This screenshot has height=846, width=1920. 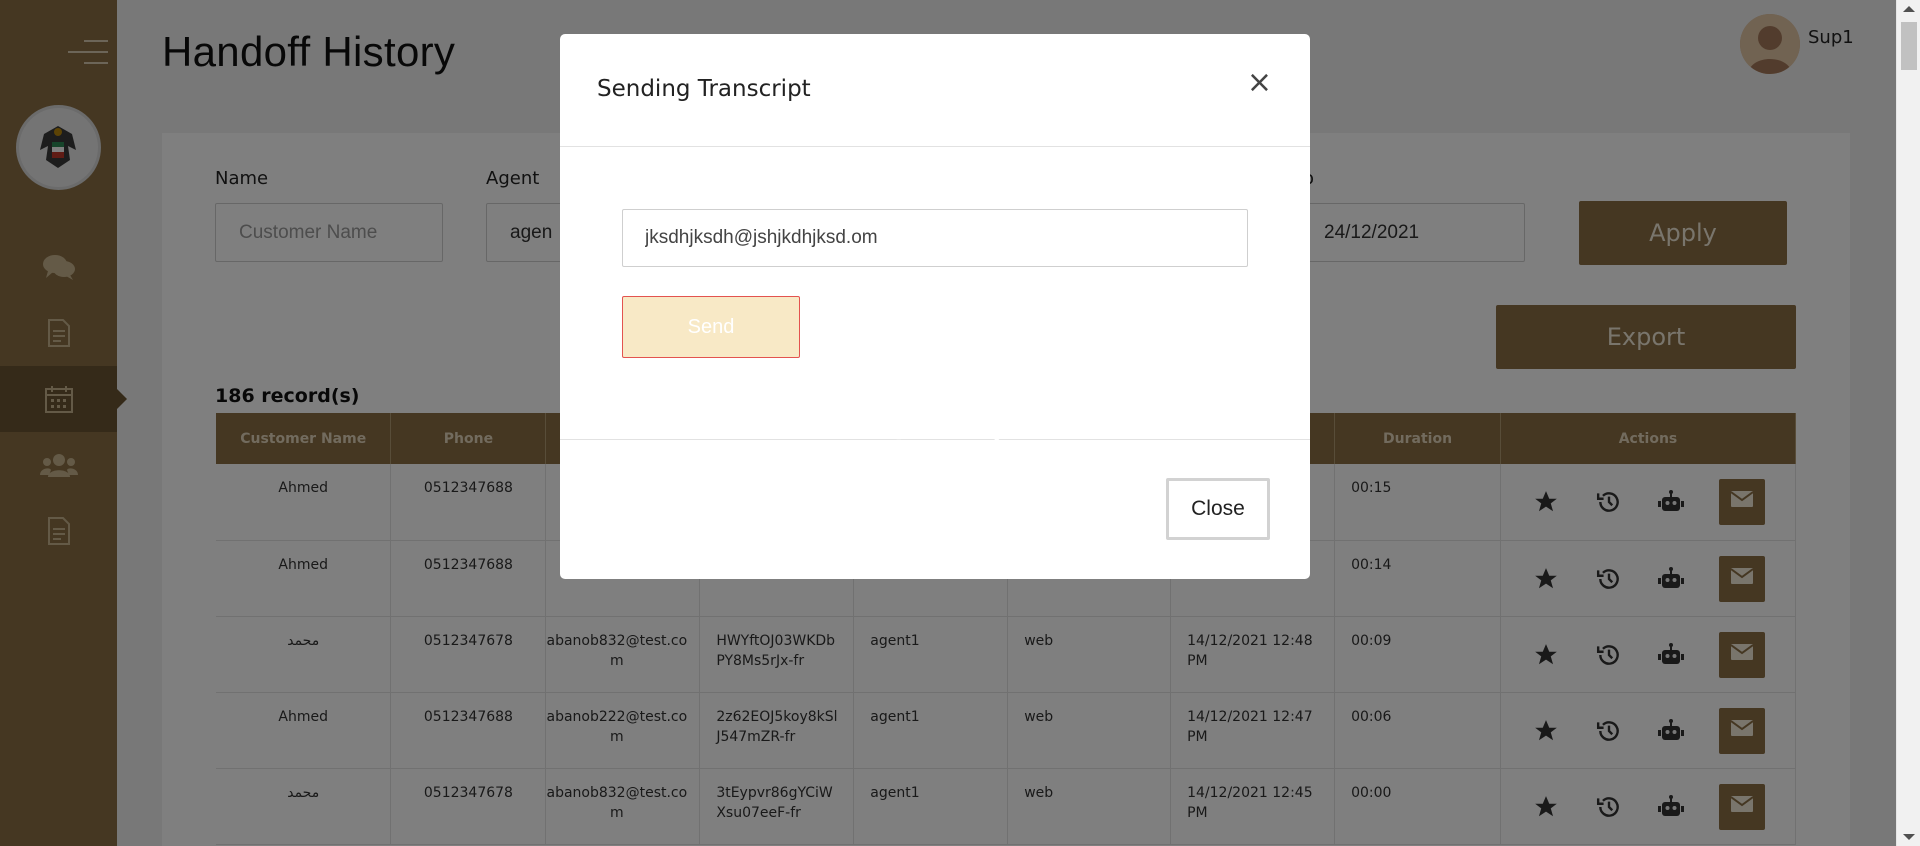 What do you see at coordinates (1909, 46) in the screenshot?
I see `scroll-thumb` at bounding box center [1909, 46].